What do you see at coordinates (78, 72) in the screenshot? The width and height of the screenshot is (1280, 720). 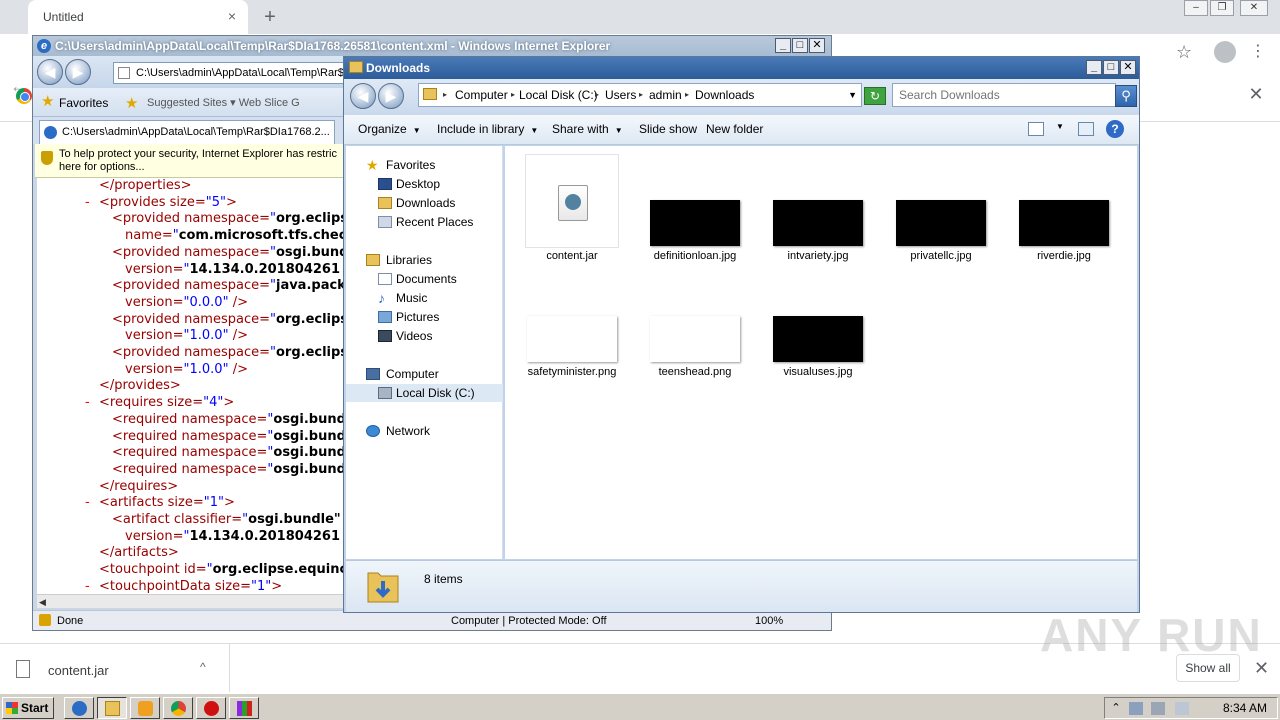 I see `ie-forward-button: ▶` at bounding box center [78, 72].